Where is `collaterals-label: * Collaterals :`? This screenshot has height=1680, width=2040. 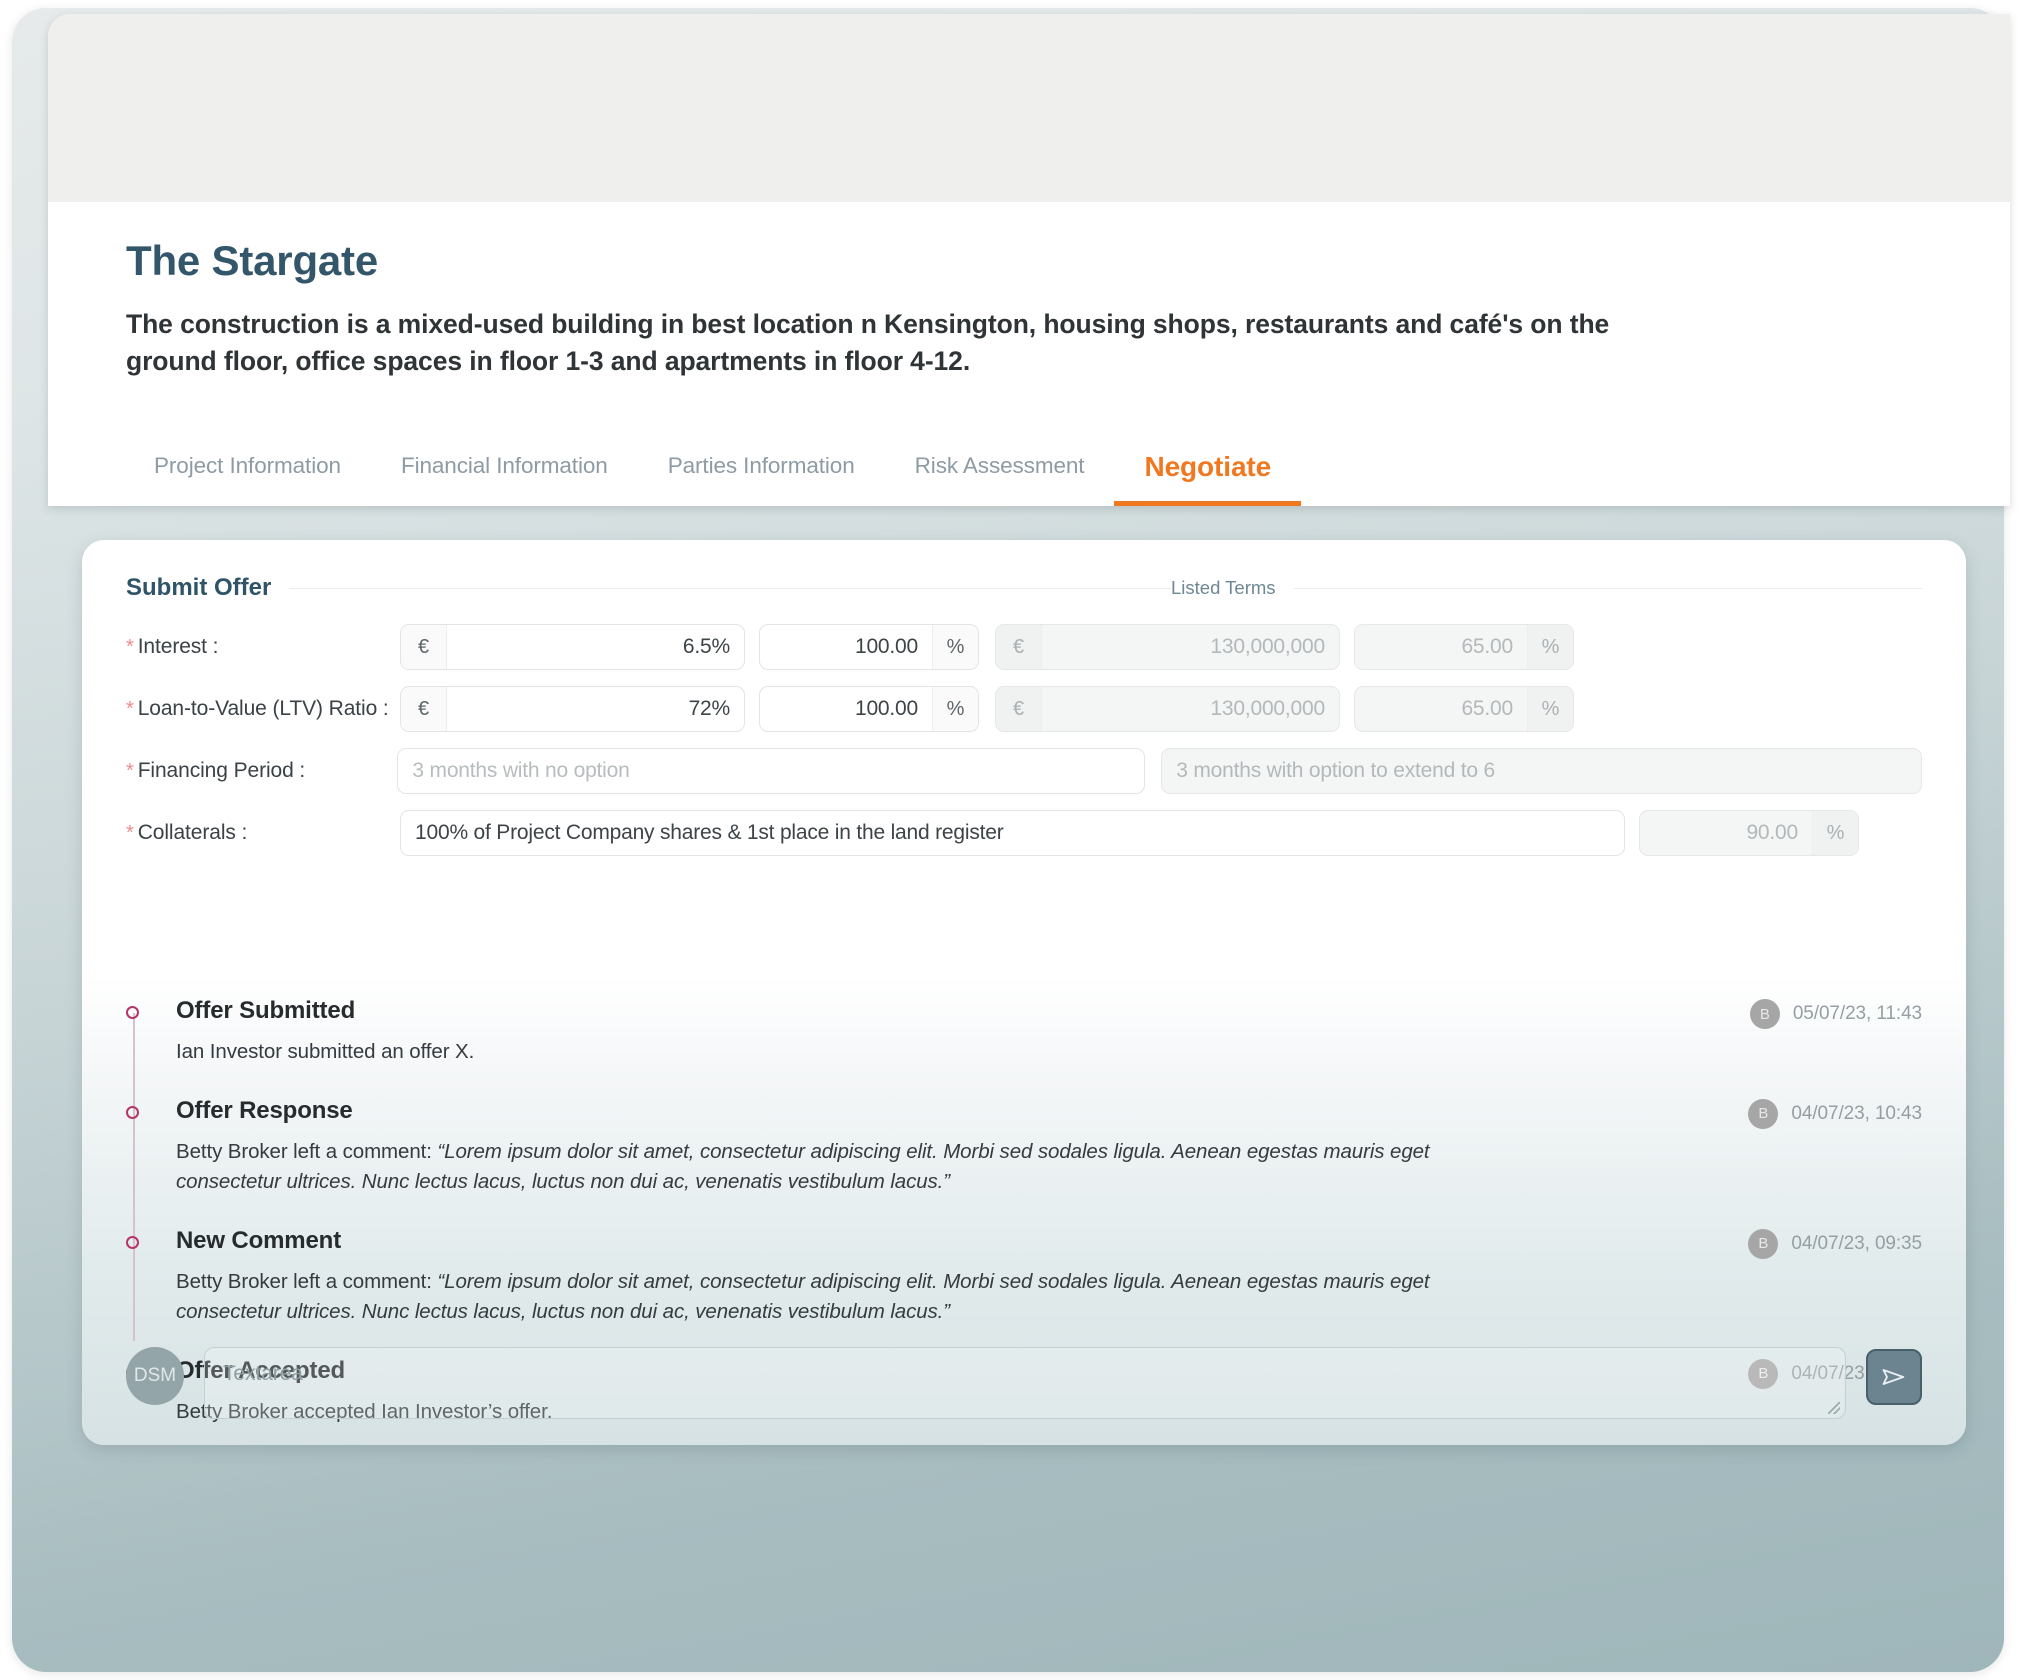
collaterals-label: * Collaterals : is located at coordinates (263, 833).